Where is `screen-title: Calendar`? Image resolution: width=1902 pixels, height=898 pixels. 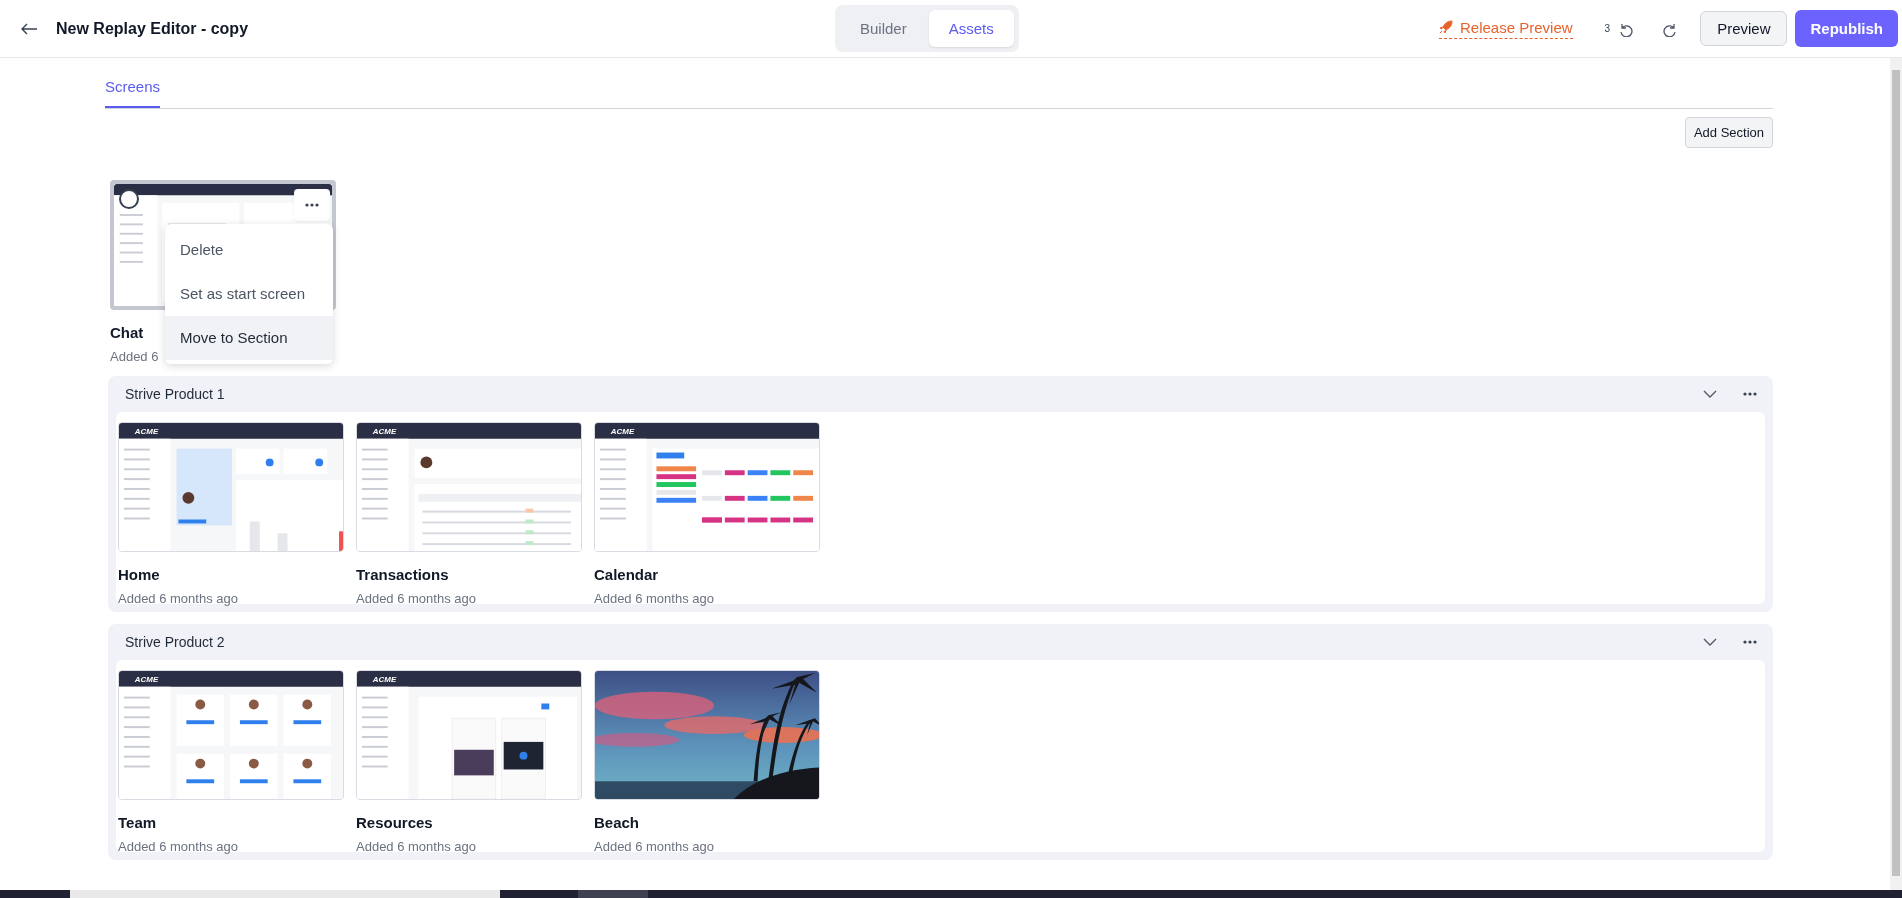
screen-title: Calendar is located at coordinates (626, 574).